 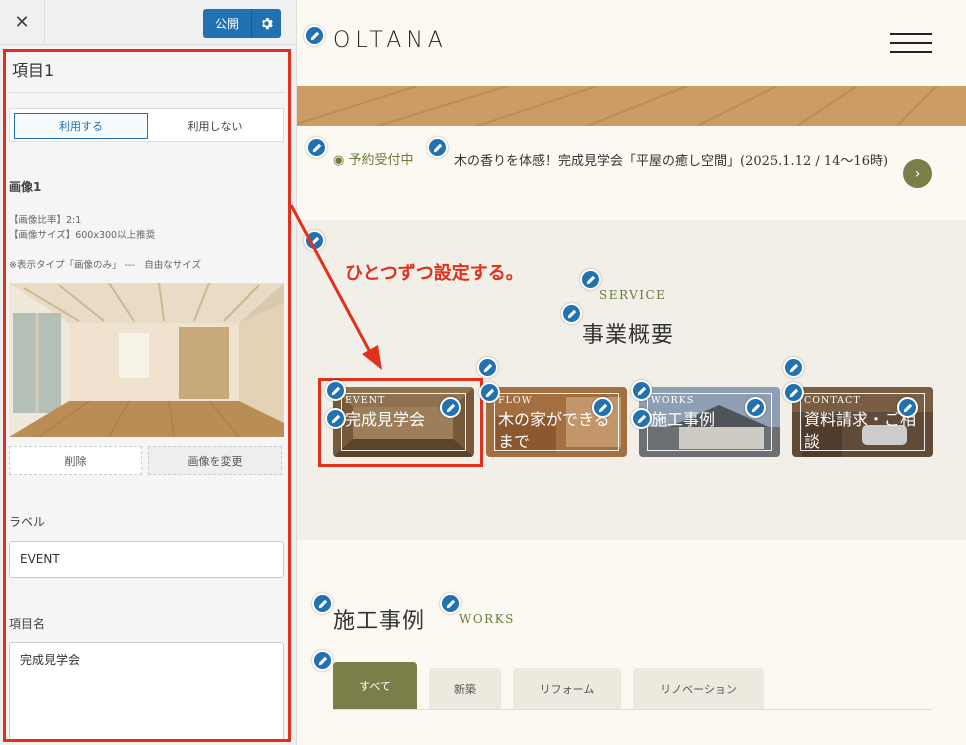 I want to click on item-name-textarea: 完成見学会, so click(x=146, y=692).